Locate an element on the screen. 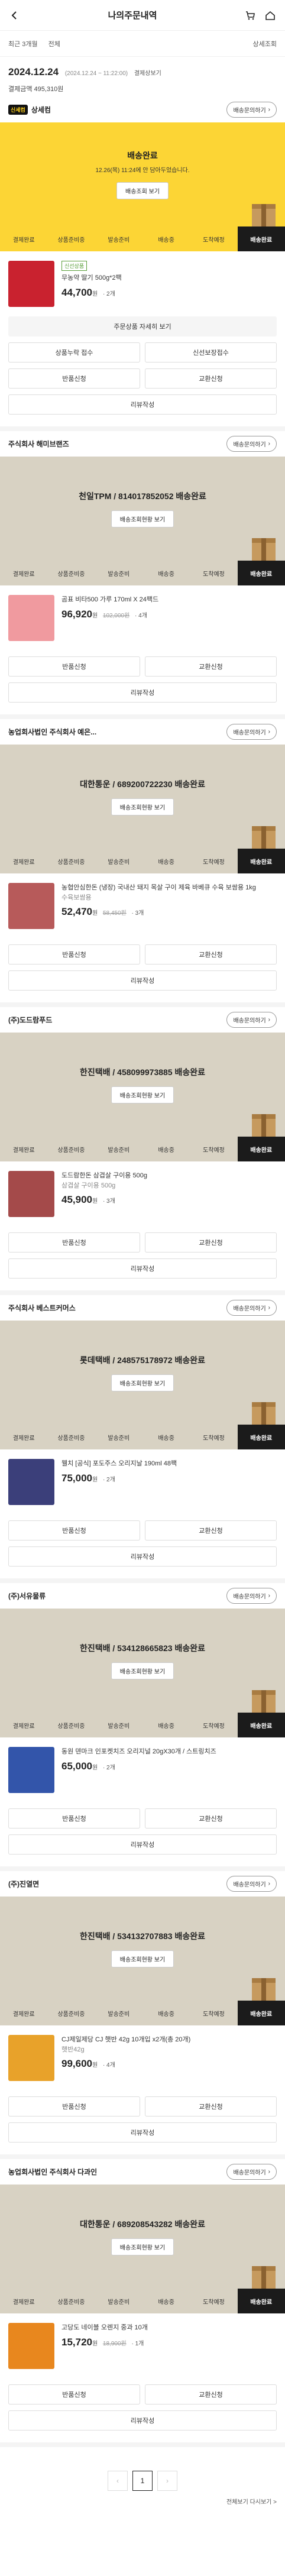 The width and height of the screenshot is (285, 2576). delivery-status-banner: 롯데택배 / 248575178972 배송완료 배송조회현황 보기 is located at coordinates (142, 1373).